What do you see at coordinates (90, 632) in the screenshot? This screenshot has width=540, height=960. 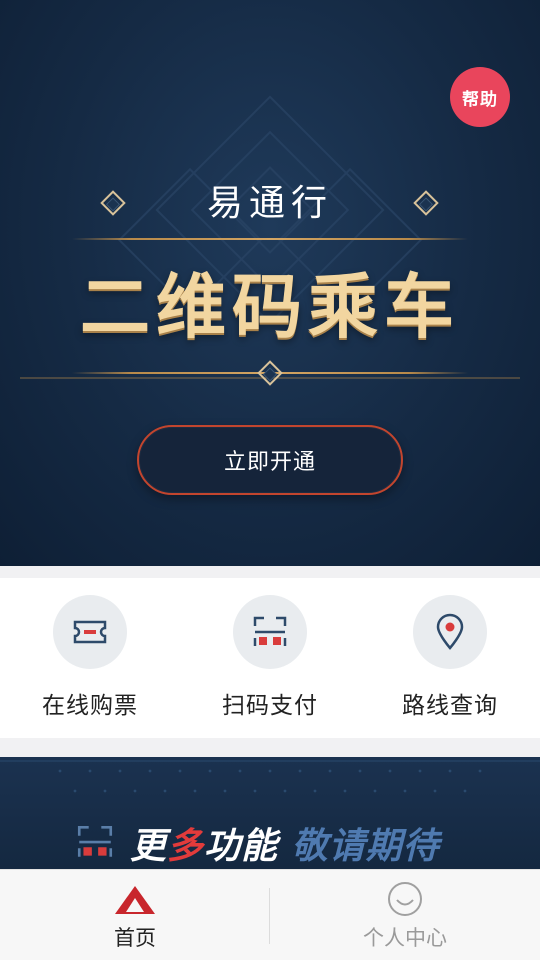 I see `ticket-icon` at bounding box center [90, 632].